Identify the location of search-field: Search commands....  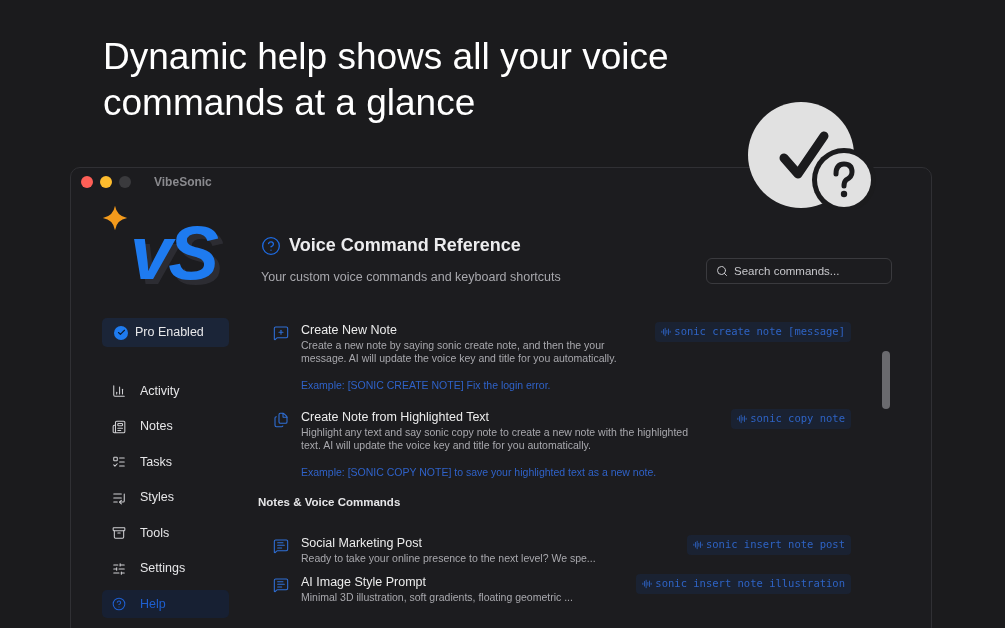
(799, 271).